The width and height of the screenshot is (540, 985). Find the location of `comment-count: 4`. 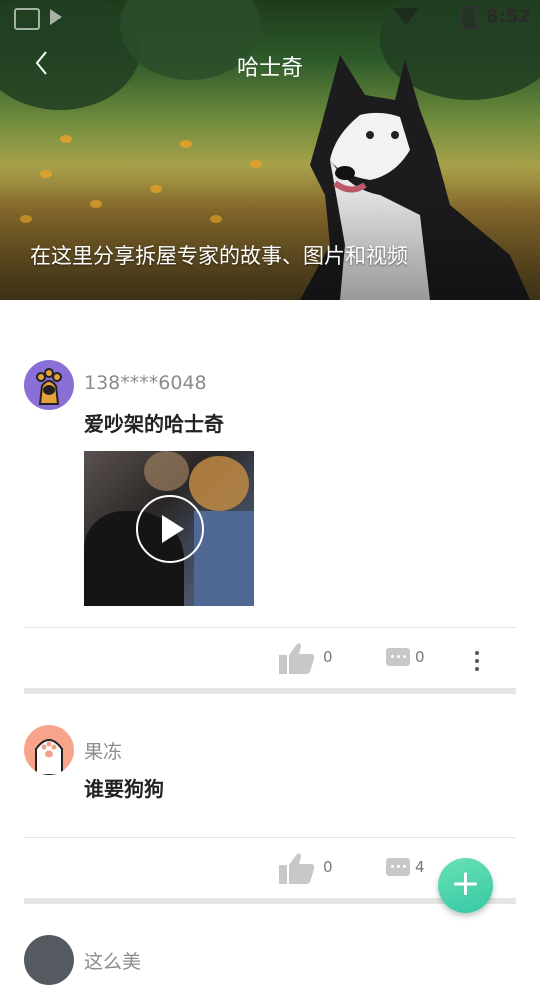

comment-count: 4 is located at coordinates (420, 867).